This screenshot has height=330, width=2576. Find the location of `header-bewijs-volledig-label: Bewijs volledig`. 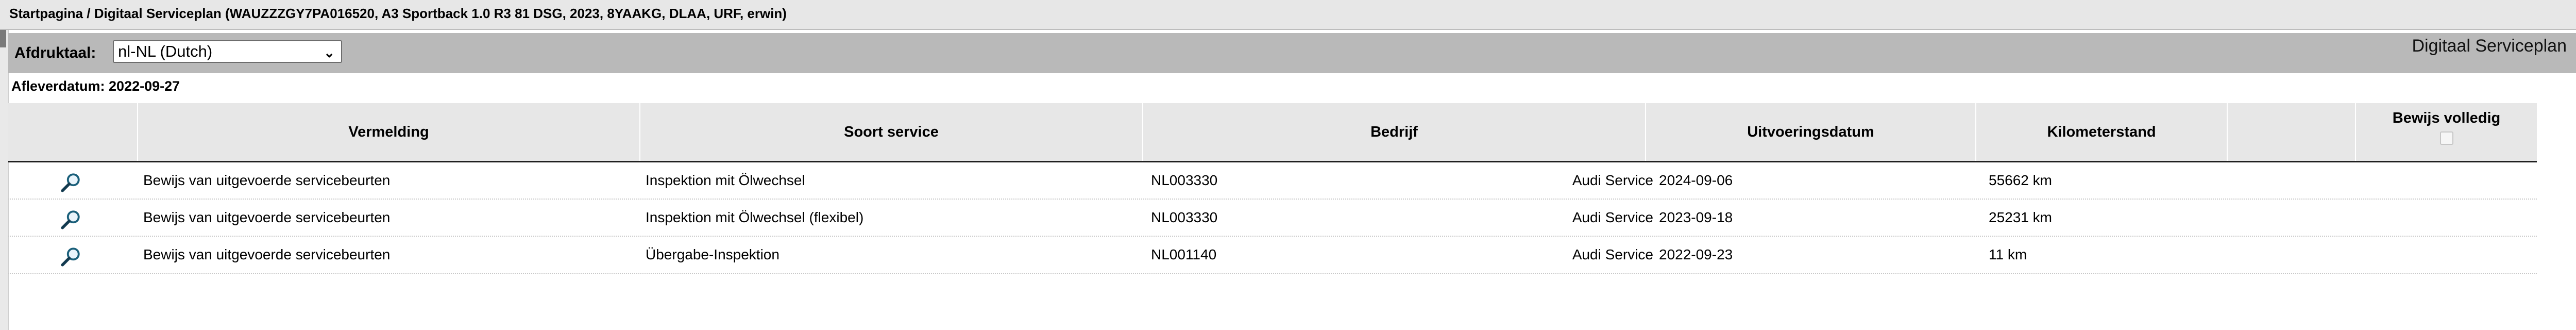

header-bewijs-volledig-label: Bewijs volledig is located at coordinates (2446, 118).